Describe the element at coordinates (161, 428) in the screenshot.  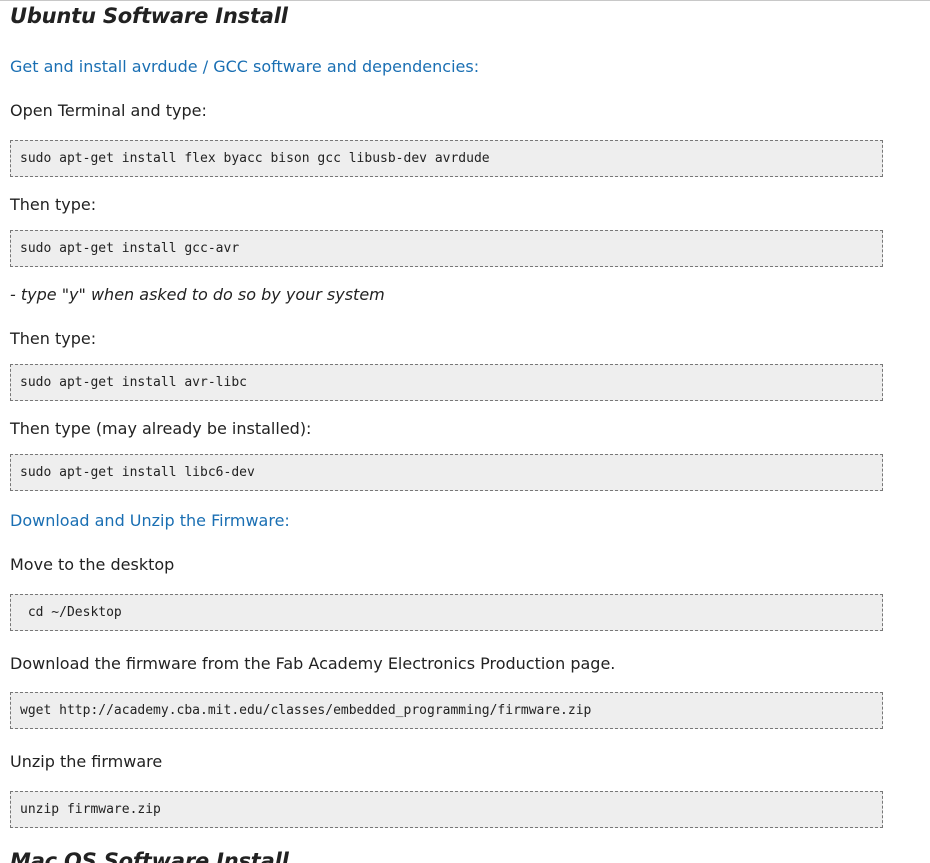
I see `then-type-text-3: Then type (may already be installed):` at that location.